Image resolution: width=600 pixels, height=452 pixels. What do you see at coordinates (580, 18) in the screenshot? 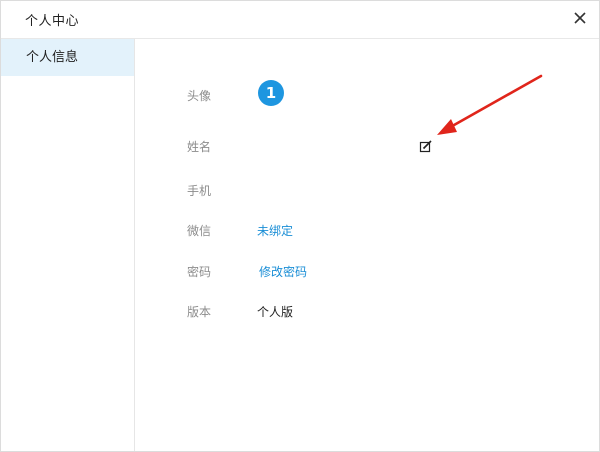
I see `close-icon` at bounding box center [580, 18].